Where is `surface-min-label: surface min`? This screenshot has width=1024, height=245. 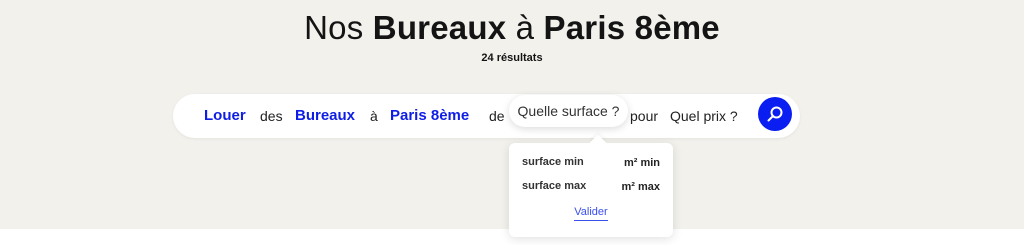 surface-min-label: surface min is located at coordinates (553, 162).